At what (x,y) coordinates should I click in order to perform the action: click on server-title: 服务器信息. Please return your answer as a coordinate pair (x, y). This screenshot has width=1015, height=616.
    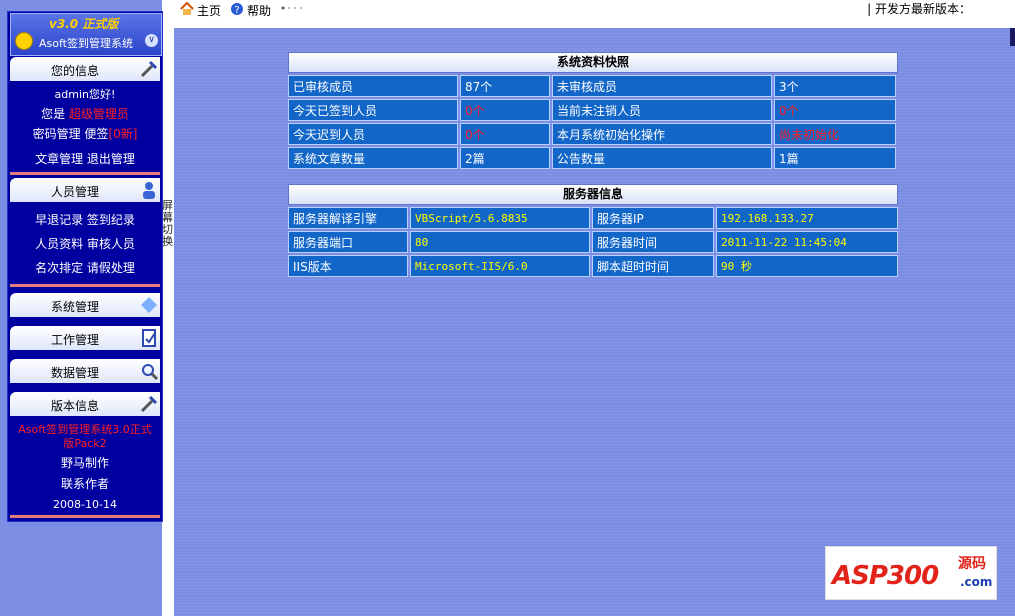
    Looking at the image, I should click on (593, 194).